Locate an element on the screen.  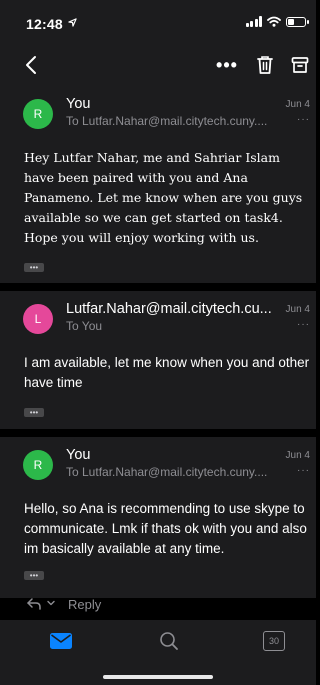
avatar: L is located at coordinates (38, 319).